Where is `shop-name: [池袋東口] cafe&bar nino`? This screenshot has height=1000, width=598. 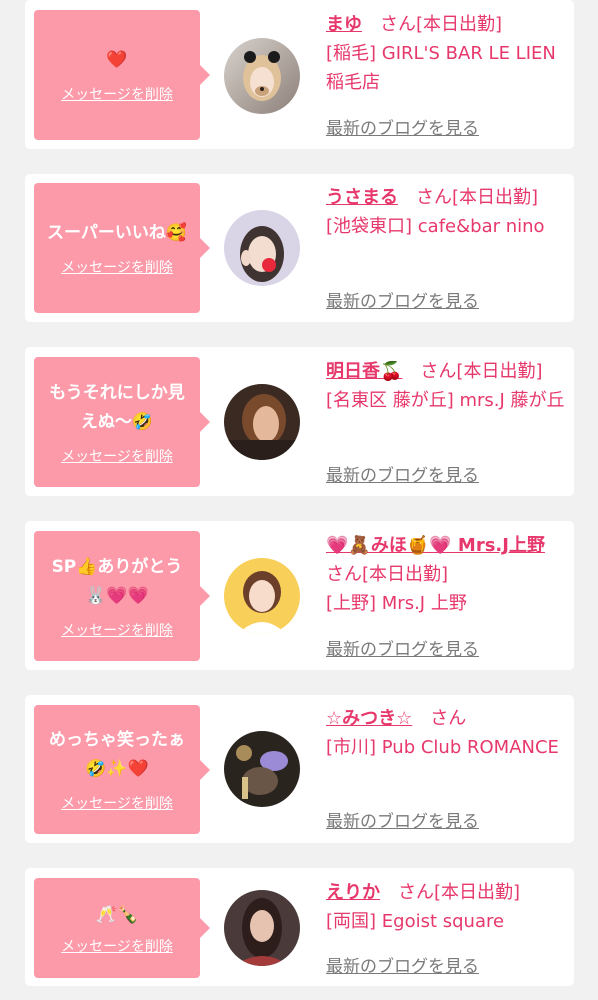 shop-name: [池袋東口] cafe&bar nino is located at coordinates (435, 226).